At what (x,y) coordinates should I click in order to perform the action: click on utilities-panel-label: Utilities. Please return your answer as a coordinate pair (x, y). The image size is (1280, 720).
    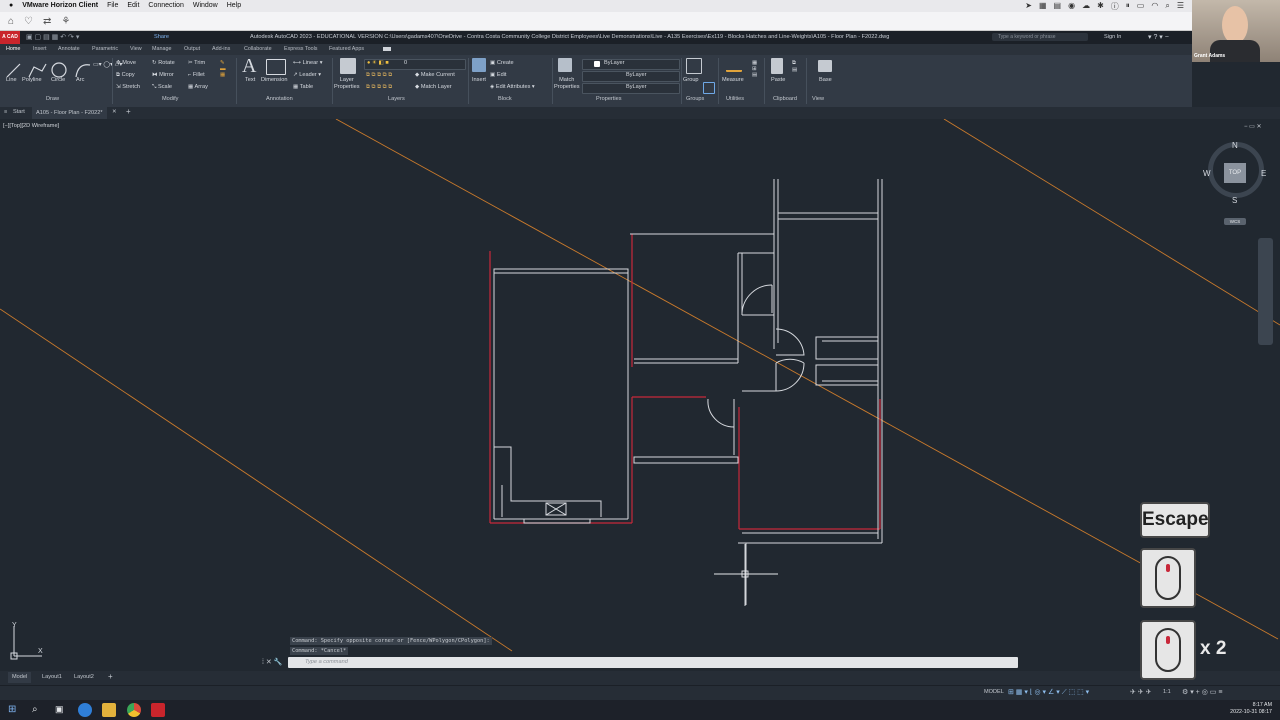
    Looking at the image, I should click on (735, 99).